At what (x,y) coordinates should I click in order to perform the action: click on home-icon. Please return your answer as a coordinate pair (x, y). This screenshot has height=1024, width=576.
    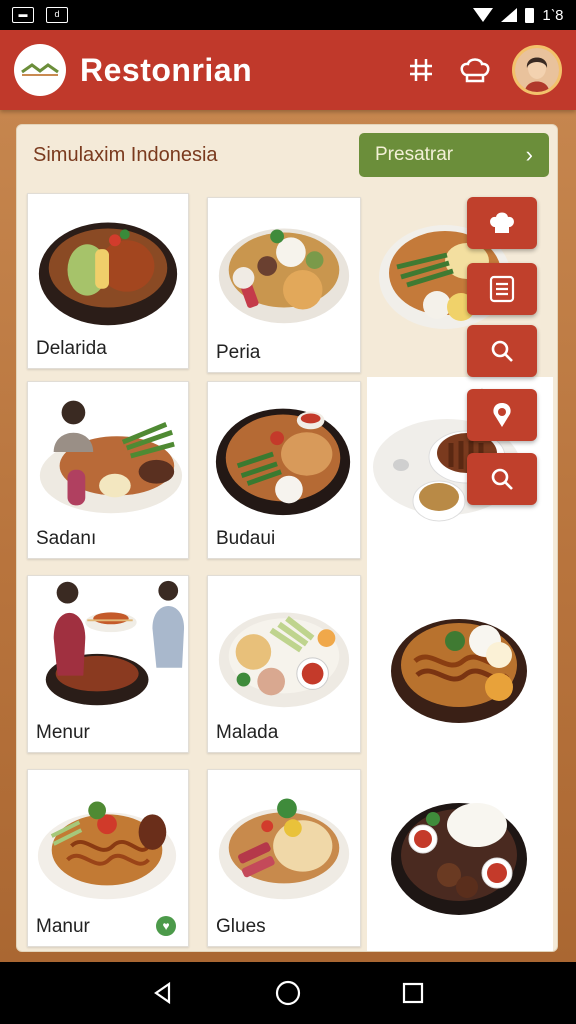
    Looking at the image, I should click on (288, 993).